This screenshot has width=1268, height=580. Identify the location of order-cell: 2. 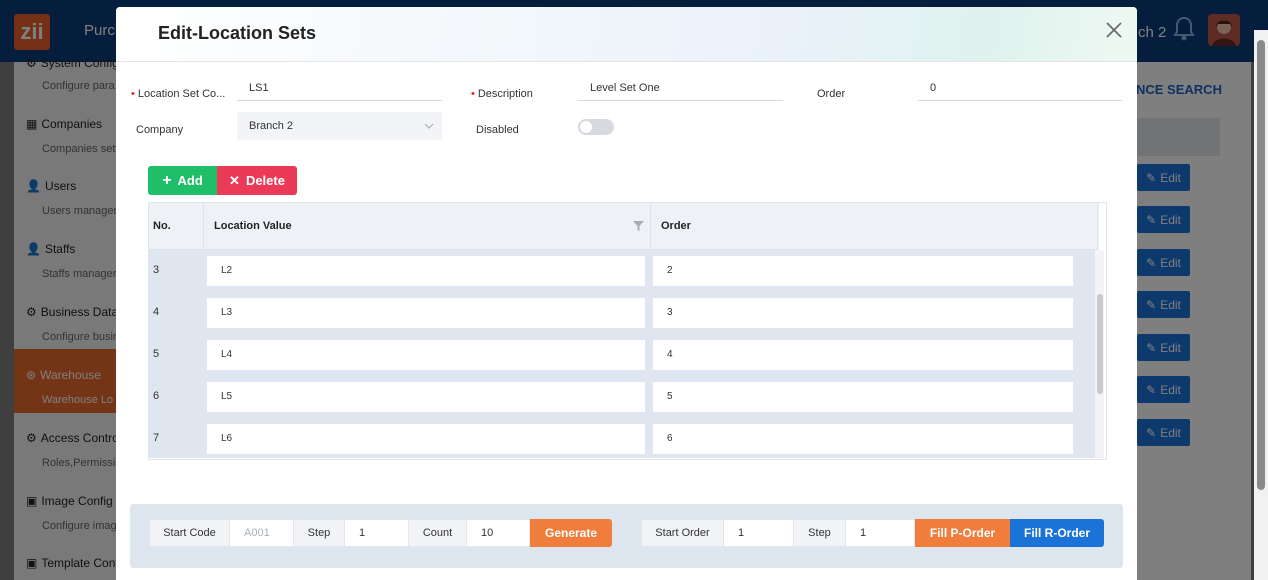
(863, 271).